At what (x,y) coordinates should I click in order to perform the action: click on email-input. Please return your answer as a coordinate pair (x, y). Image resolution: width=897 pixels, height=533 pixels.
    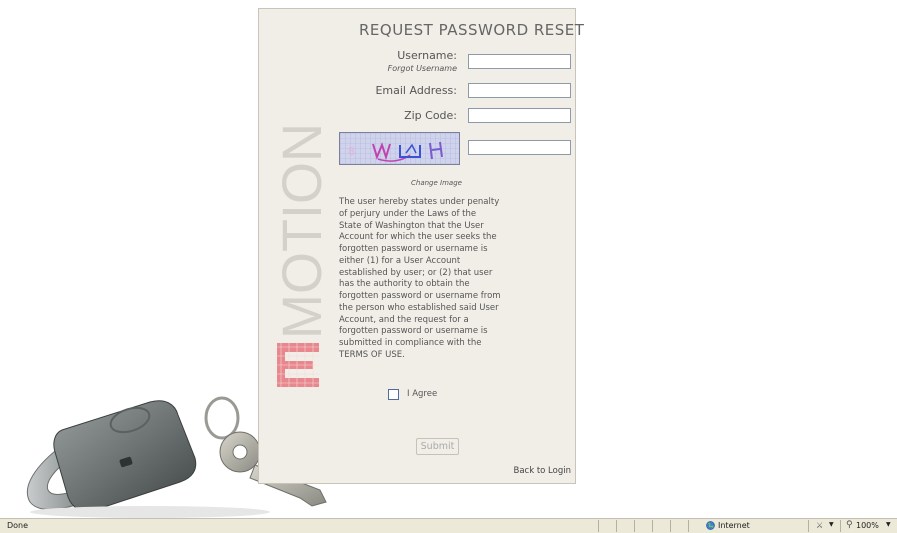
    Looking at the image, I should click on (519, 90).